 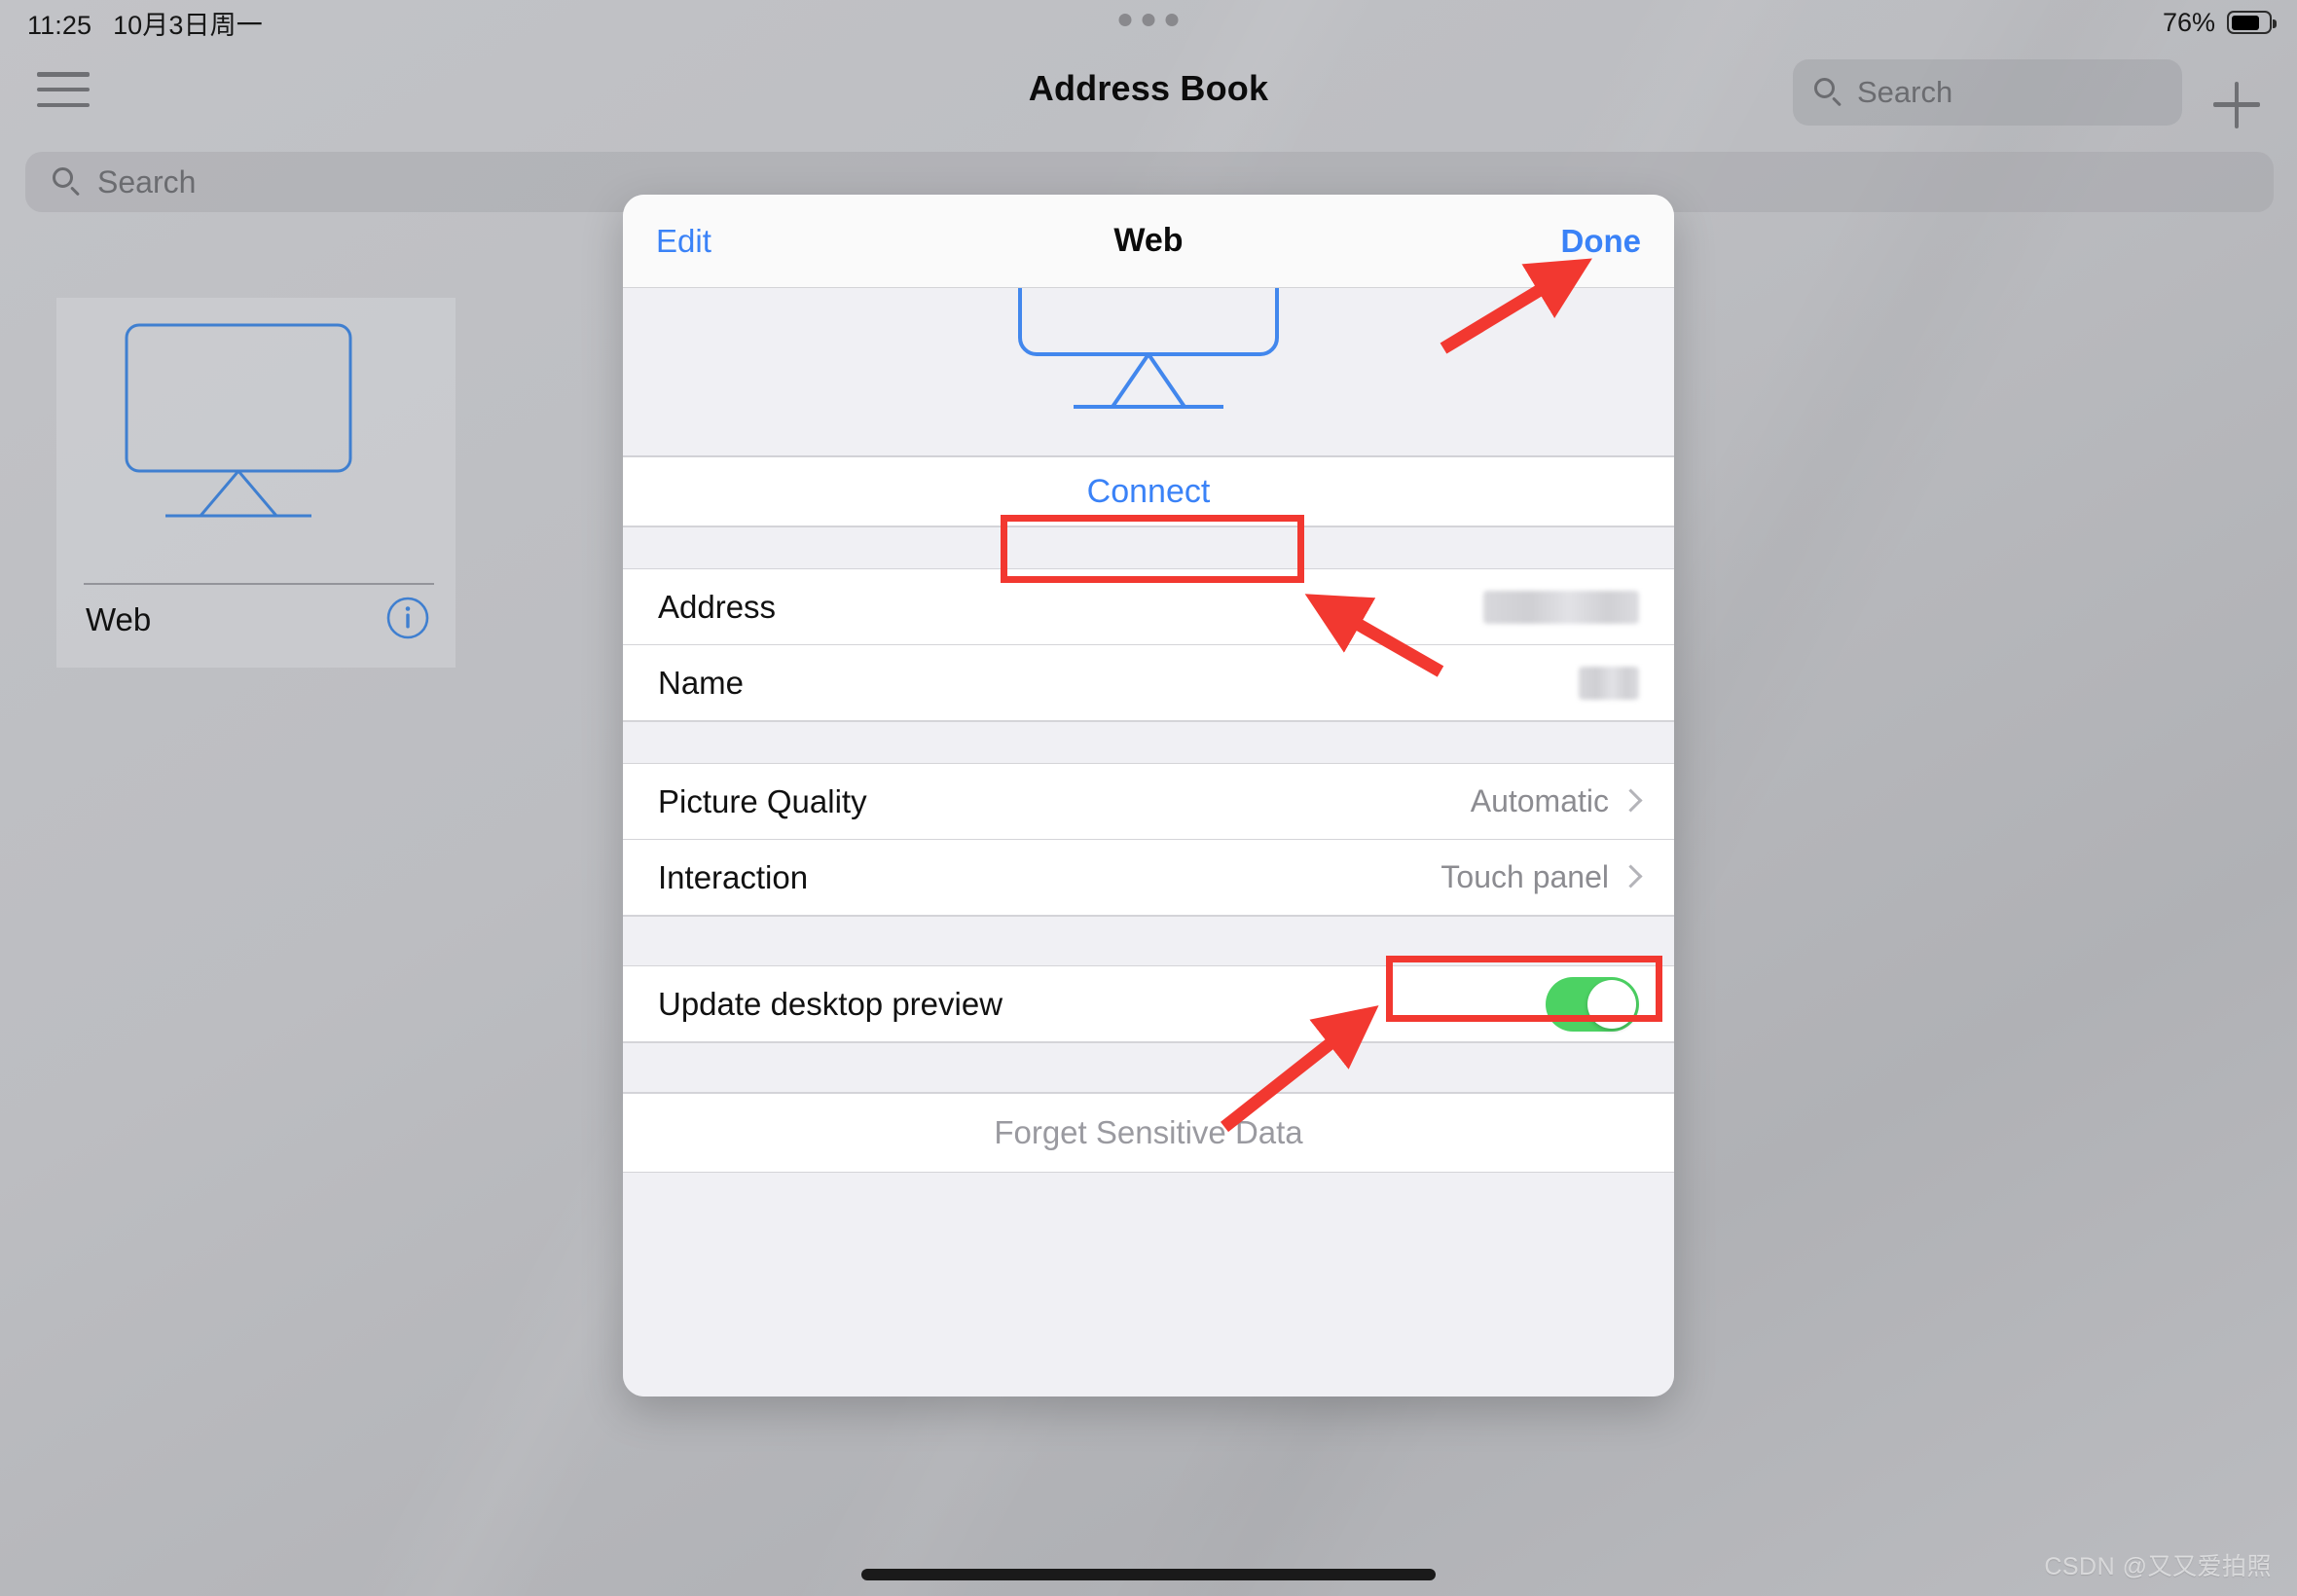 I want to click on battery-fill, so click(x=2245, y=22).